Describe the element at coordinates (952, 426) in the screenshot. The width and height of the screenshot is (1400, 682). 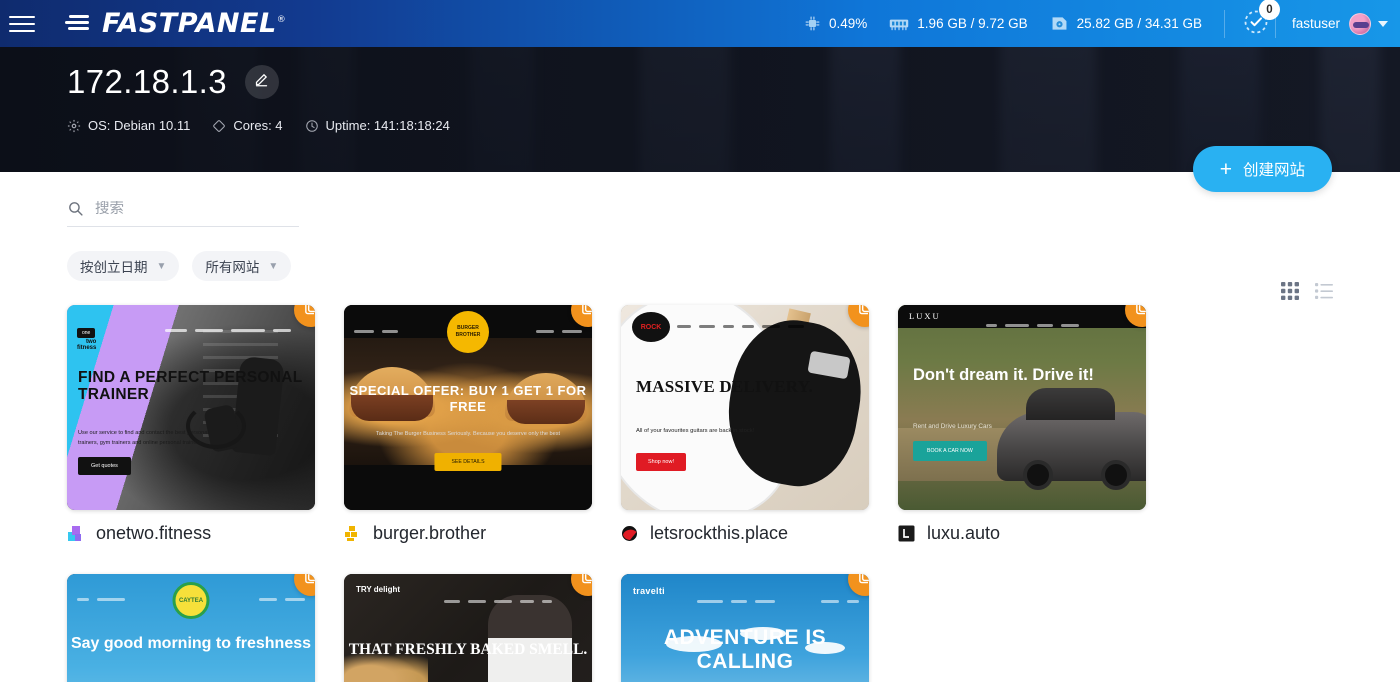
I see `preview-paragraph: Rent and Drive Luxury Cars` at that location.